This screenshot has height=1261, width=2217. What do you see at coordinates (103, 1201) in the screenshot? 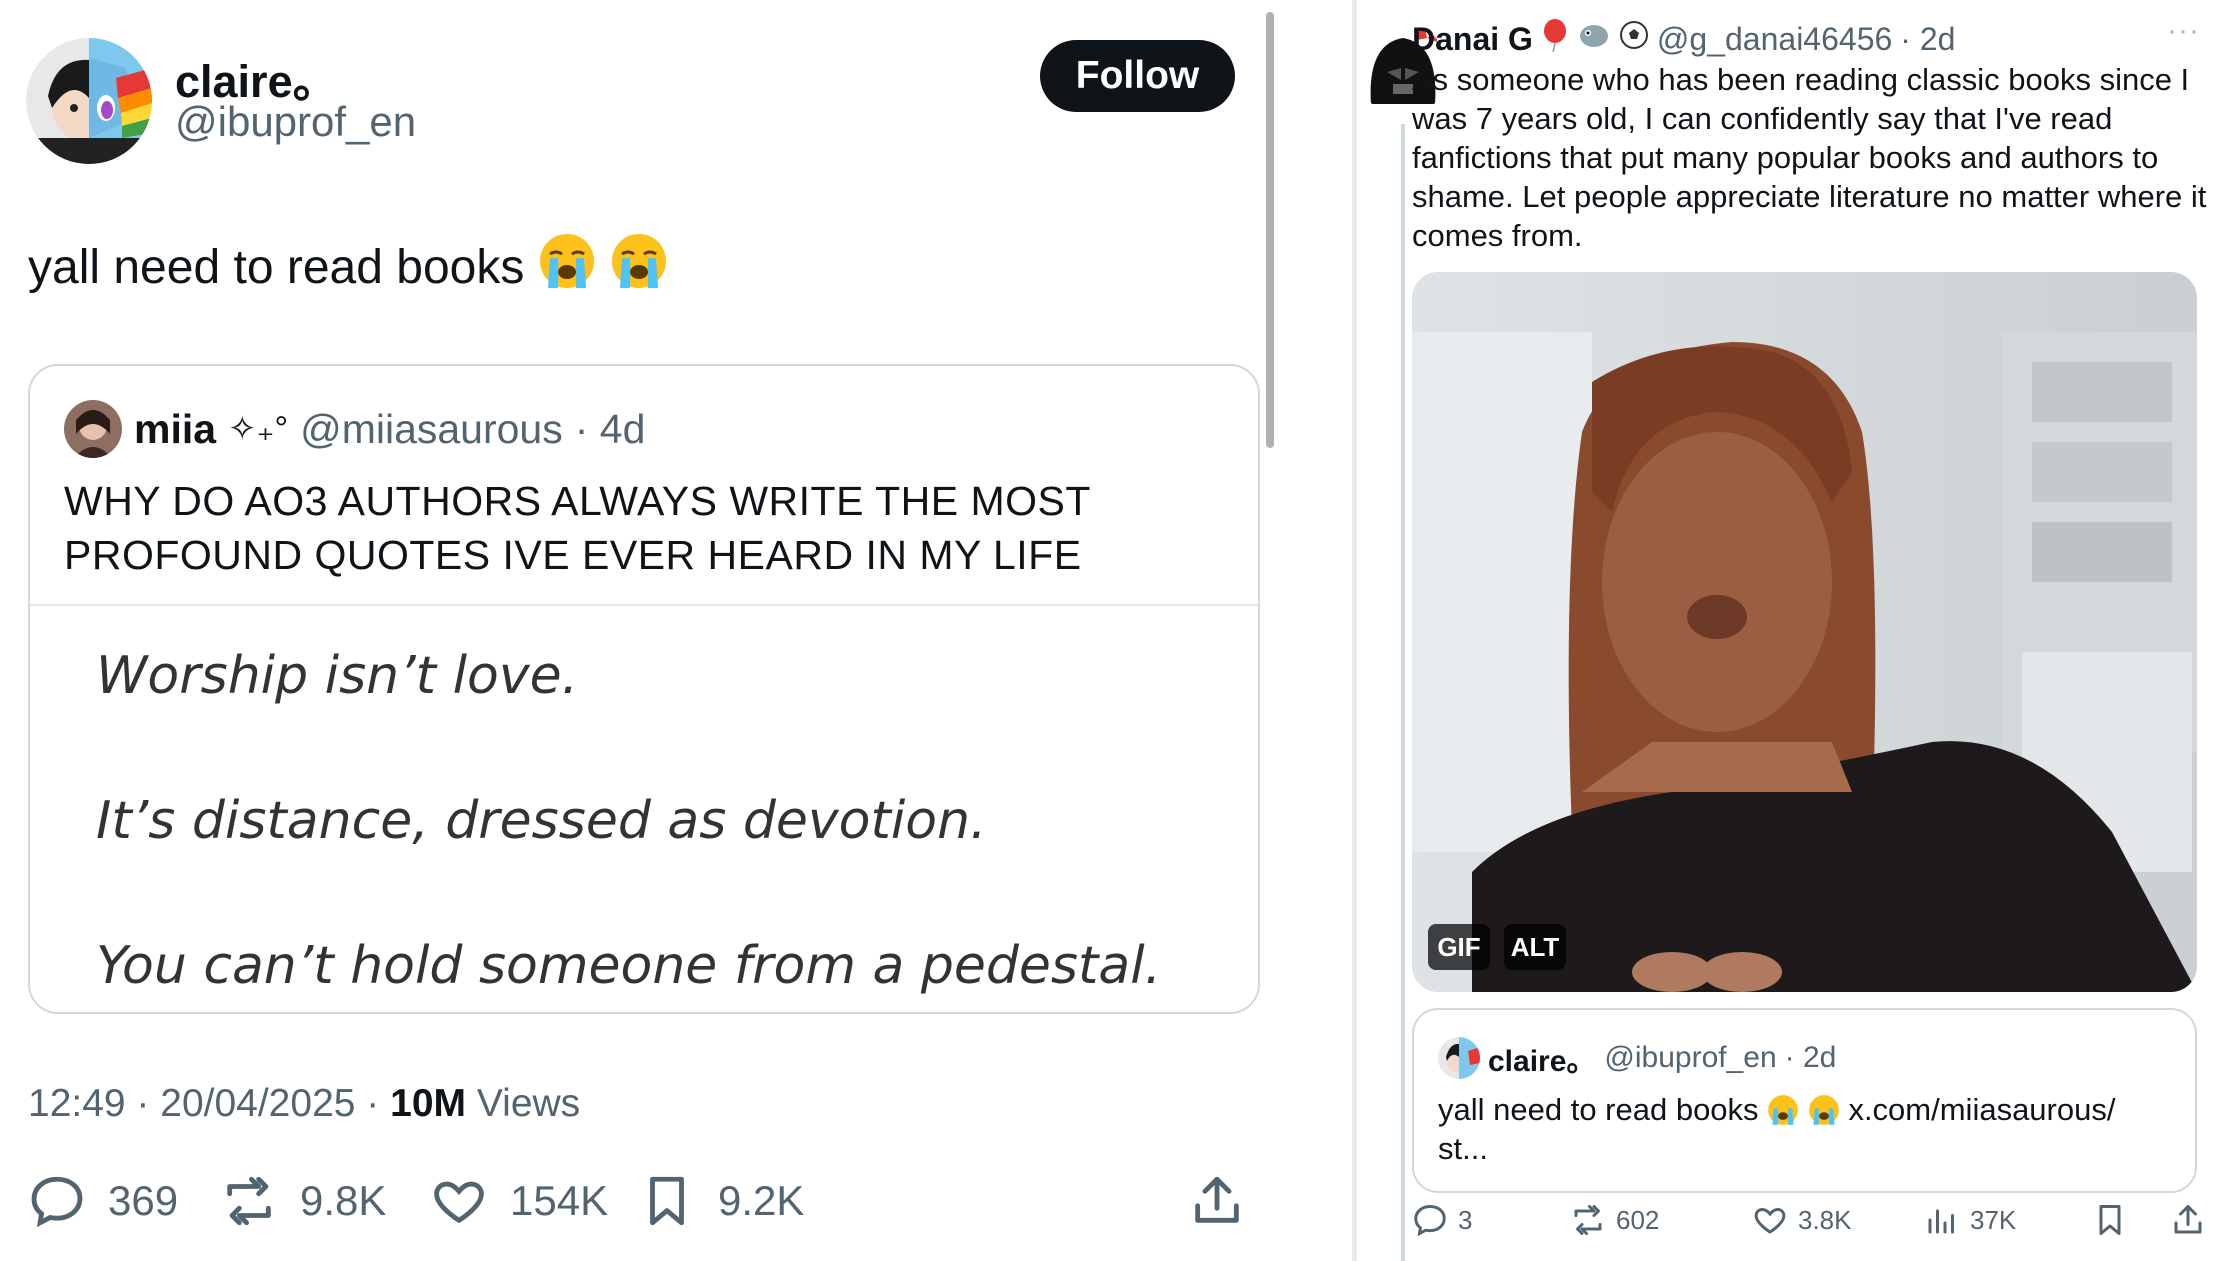
I see `reply-button: 369` at bounding box center [103, 1201].